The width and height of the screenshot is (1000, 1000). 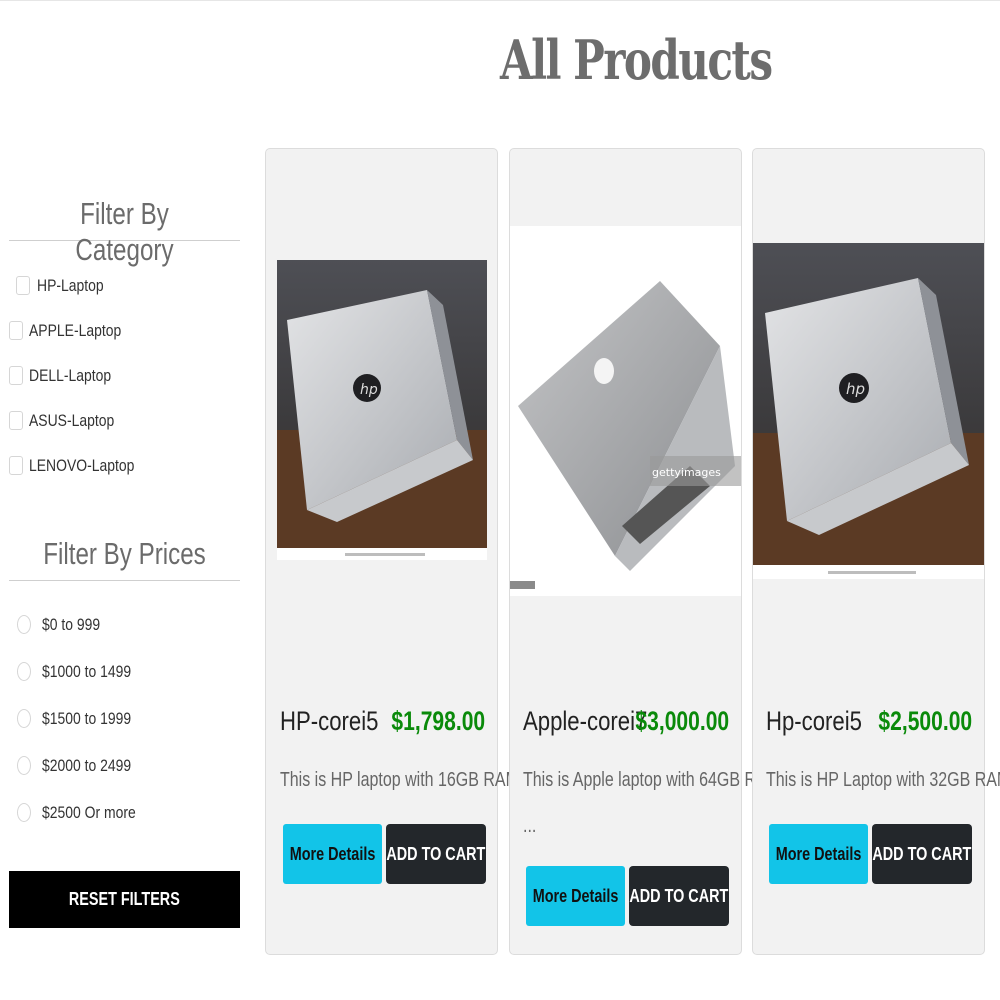 I want to click on reset-filters-button: RESET FILTERS, so click(x=124, y=899).